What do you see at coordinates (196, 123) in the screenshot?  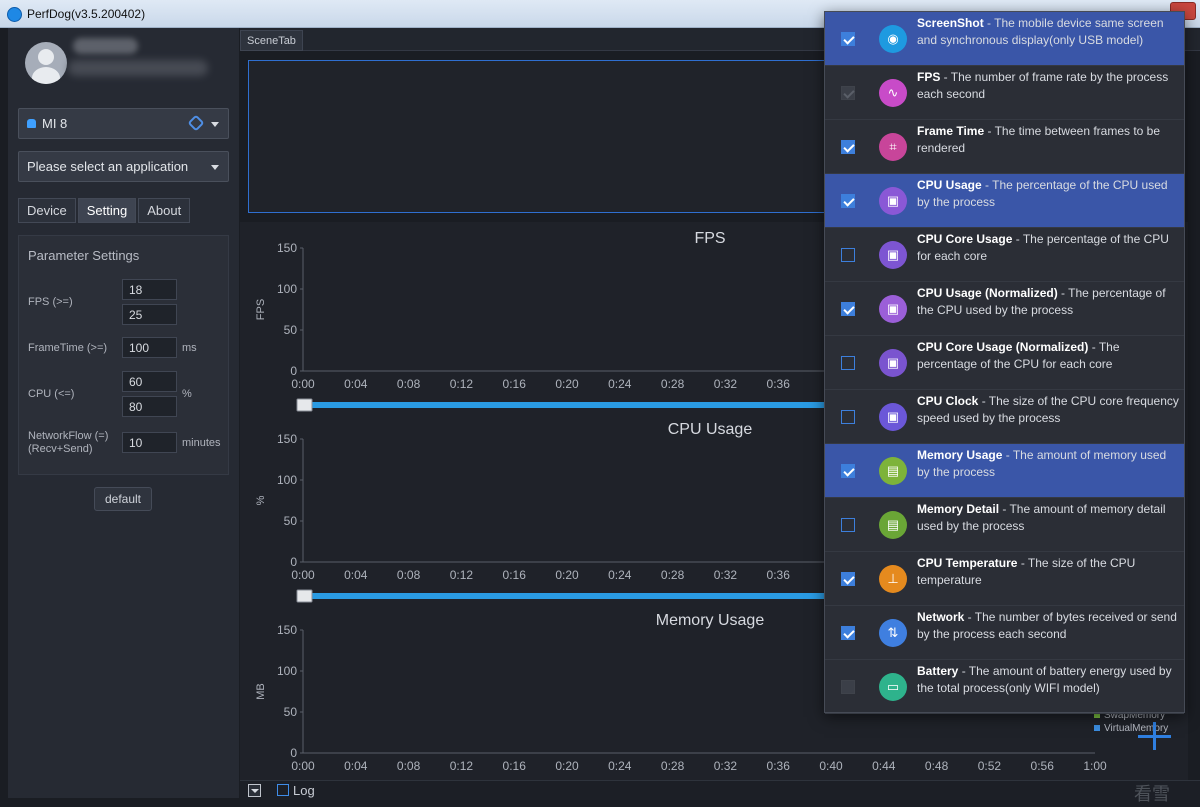 I see `connection-link-icon` at bounding box center [196, 123].